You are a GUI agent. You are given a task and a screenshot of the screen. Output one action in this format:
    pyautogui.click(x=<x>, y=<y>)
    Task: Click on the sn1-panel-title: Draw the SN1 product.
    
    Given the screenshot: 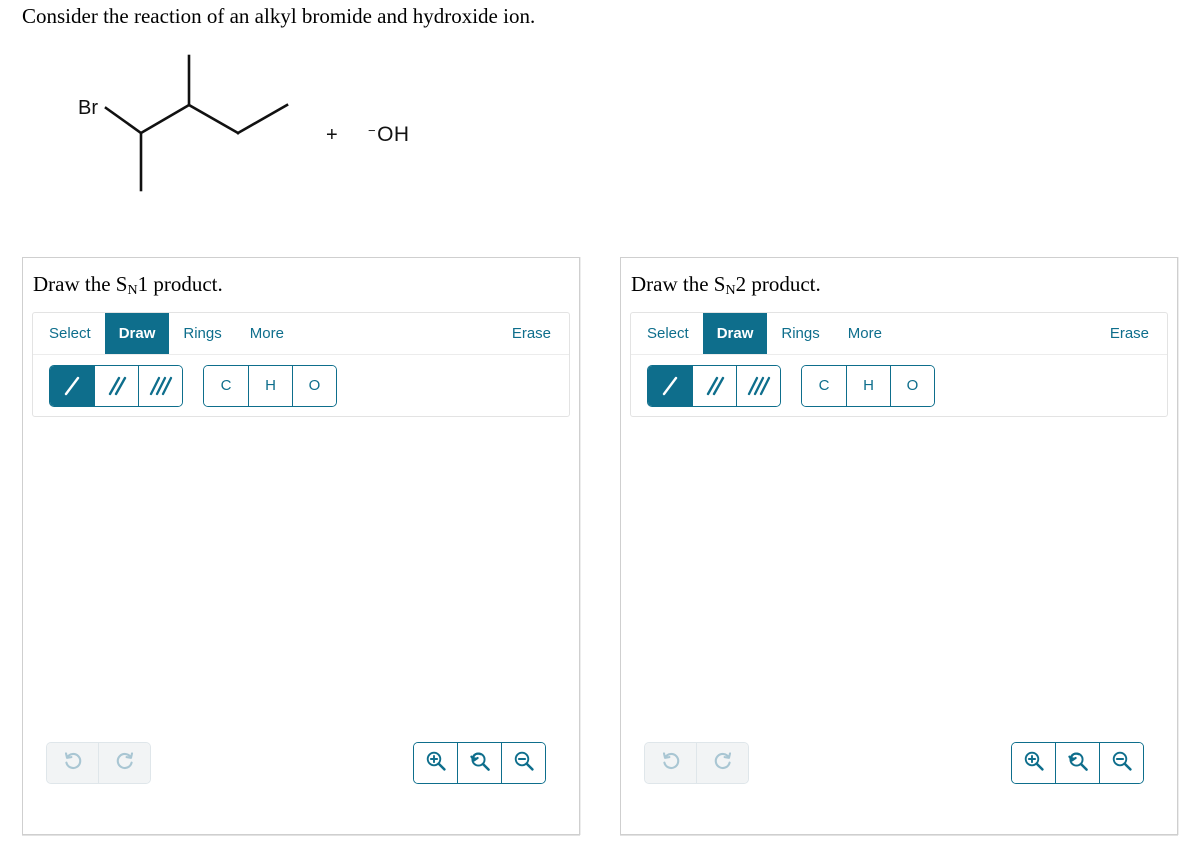 What is the action you would take?
    pyautogui.click(x=306, y=285)
    